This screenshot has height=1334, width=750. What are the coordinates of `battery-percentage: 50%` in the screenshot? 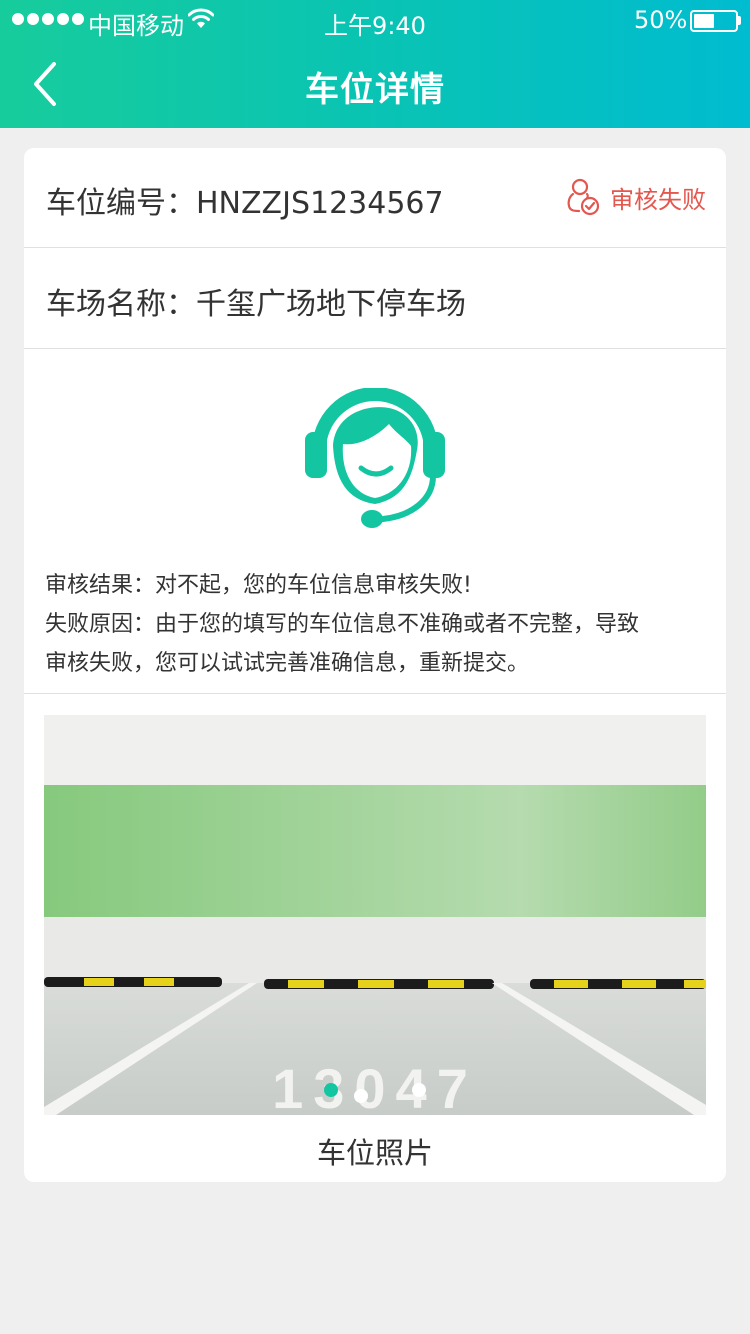 It's located at (661, 20).